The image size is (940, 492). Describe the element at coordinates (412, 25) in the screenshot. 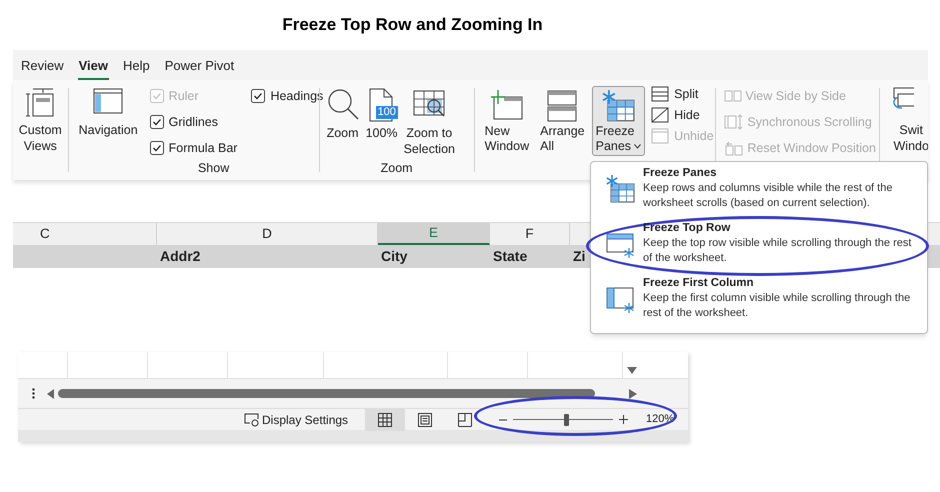

I see `page-title: Freeze Top Row and Zooming In` at that location.